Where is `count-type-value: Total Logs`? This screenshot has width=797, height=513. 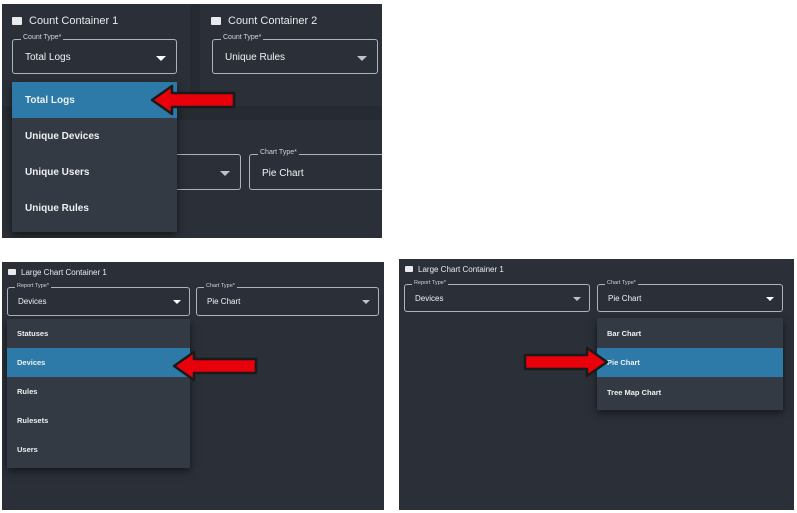 count-type-value: Total Logs is located at coordinates (48, 57).